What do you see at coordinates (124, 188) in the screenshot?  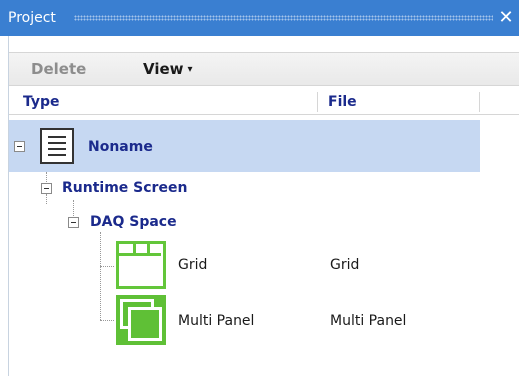 I see `tree-label-runtime-screen: Runtime Screen` at bounding box center [124, 188].